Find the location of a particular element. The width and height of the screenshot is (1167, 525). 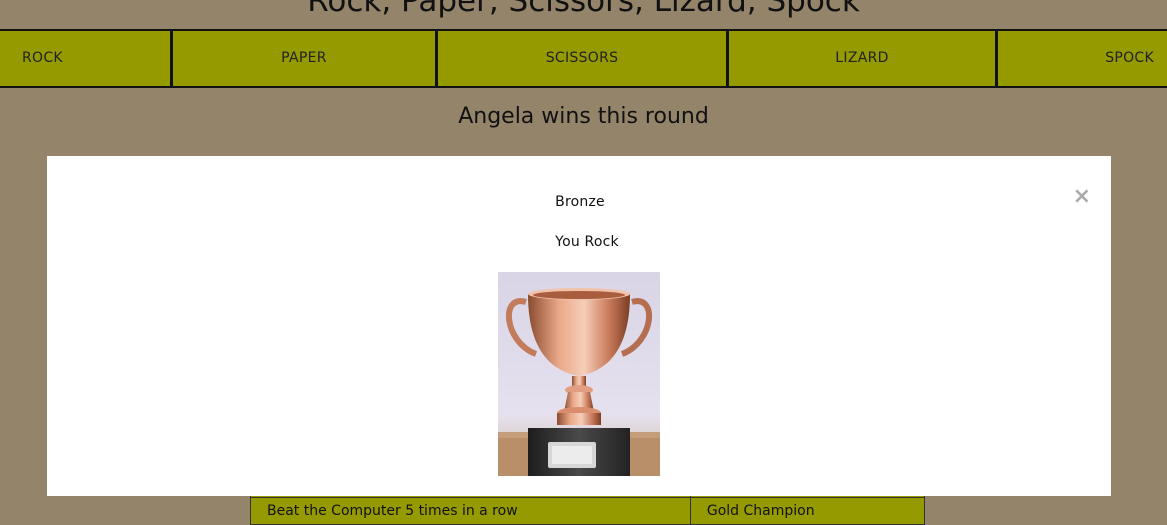

trophy-message: You Rock is located at coordinates (587, 242).